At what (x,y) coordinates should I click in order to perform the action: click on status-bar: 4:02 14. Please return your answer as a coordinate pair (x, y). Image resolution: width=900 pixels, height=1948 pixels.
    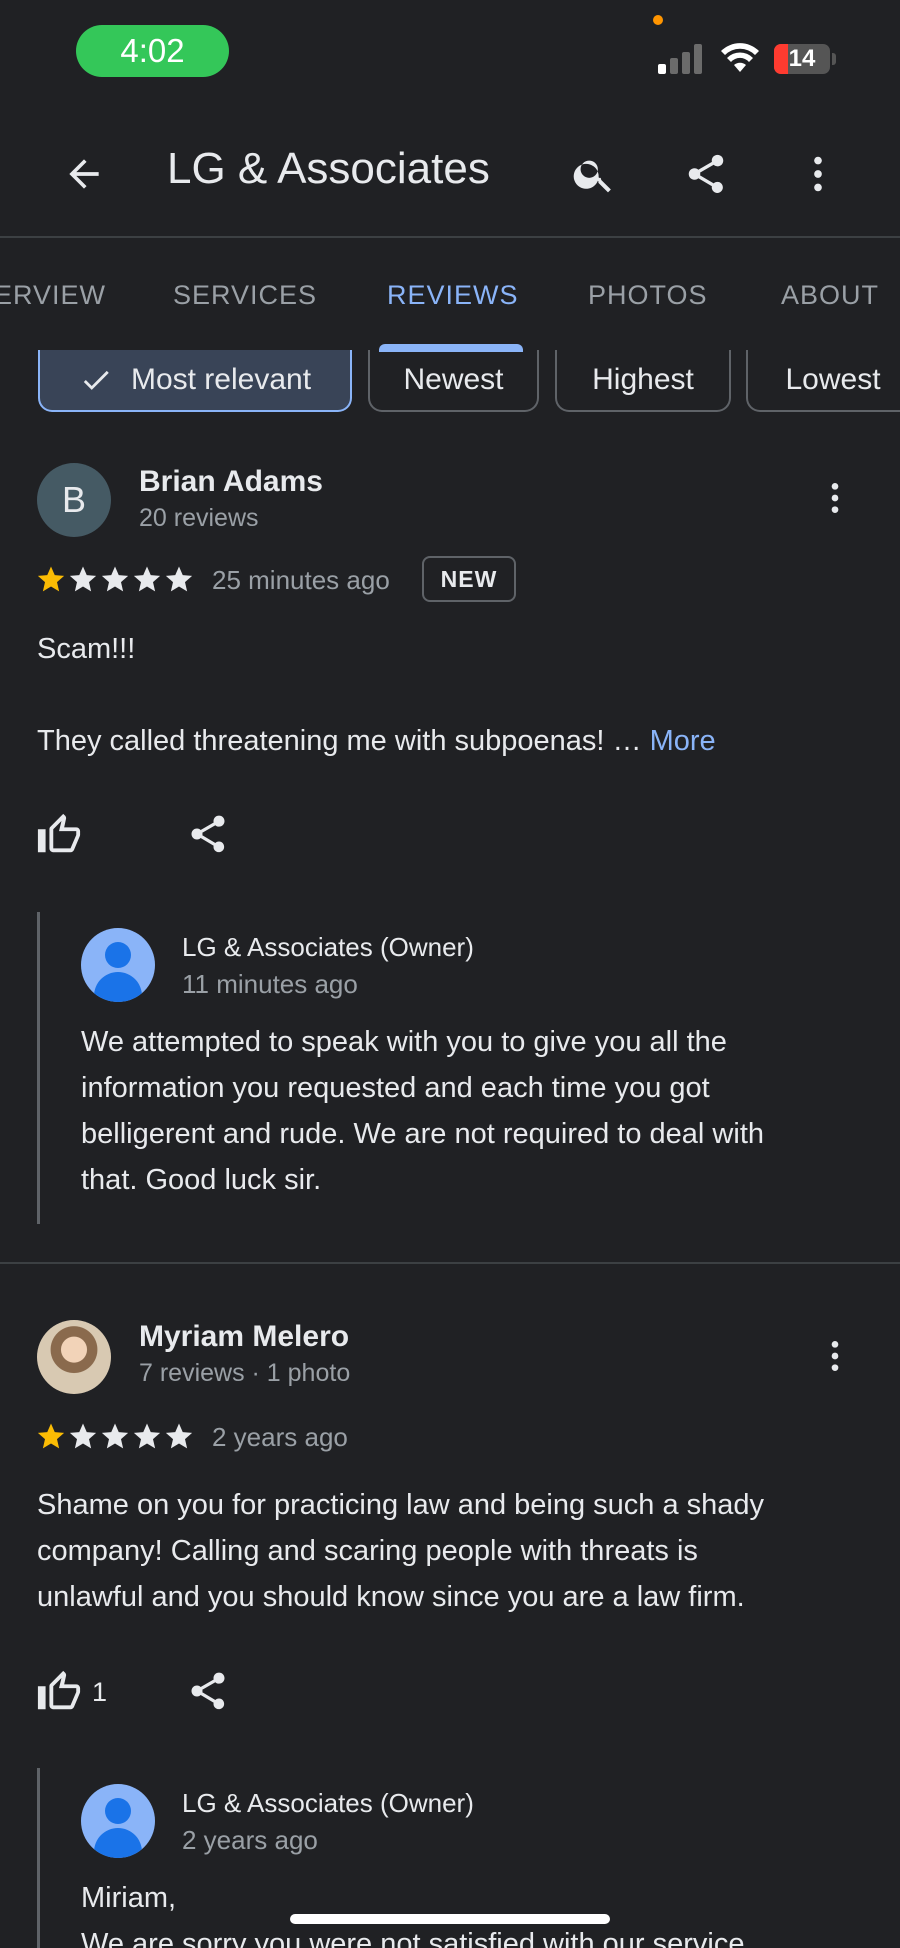
    Looking at the image, I should click on (450, 50).